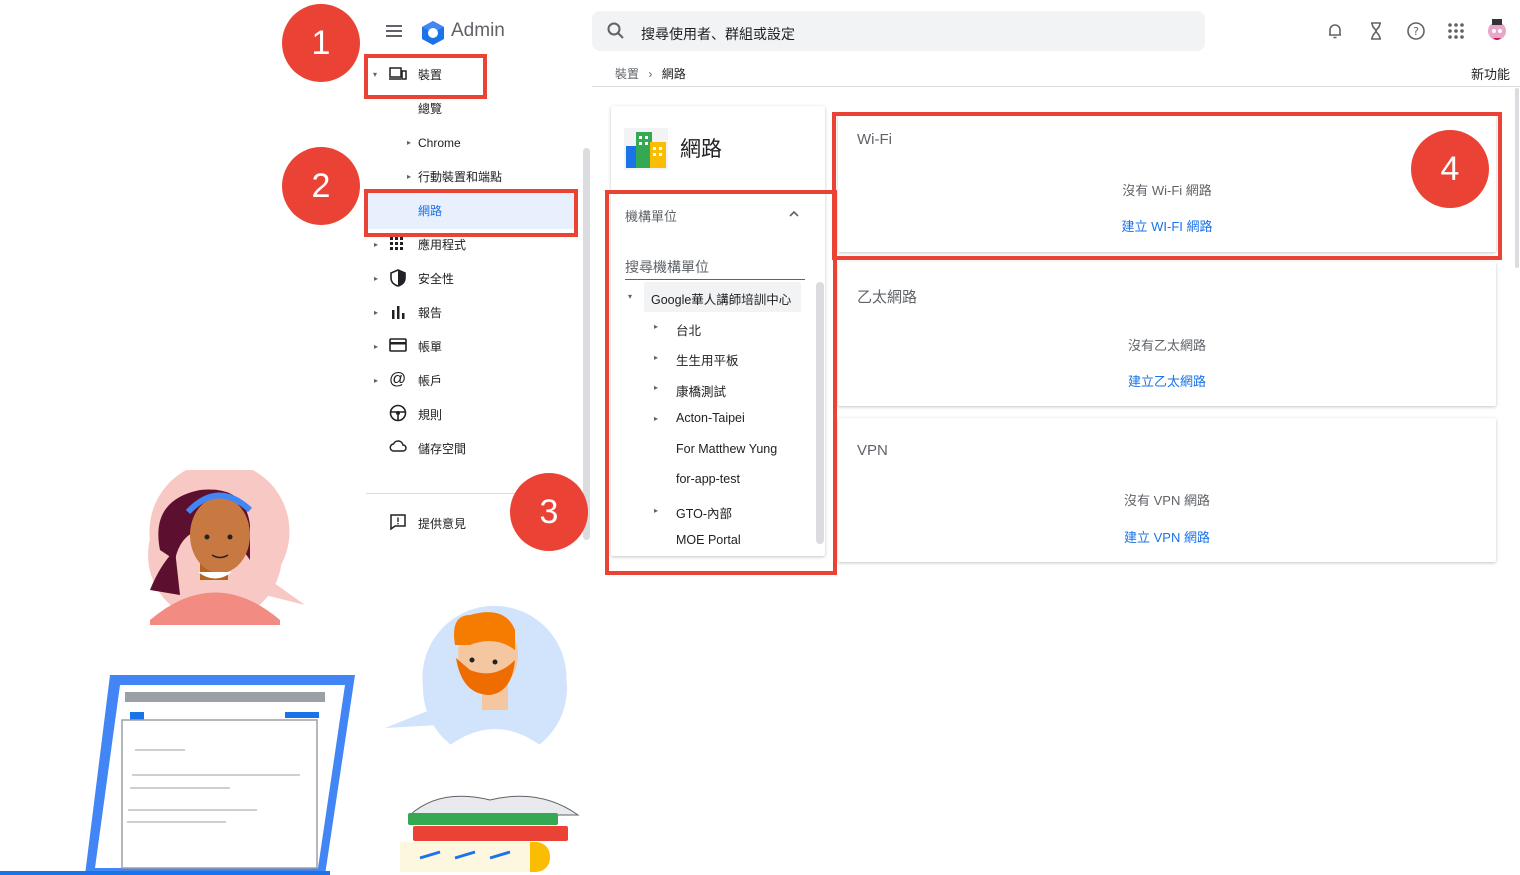 Image resolution: width=1520 pixels, height=875 pixels. What do you see at coordinates (872, 450) in the screenshot?
I see `card-title: VPN` at bounding box center [872, 450].